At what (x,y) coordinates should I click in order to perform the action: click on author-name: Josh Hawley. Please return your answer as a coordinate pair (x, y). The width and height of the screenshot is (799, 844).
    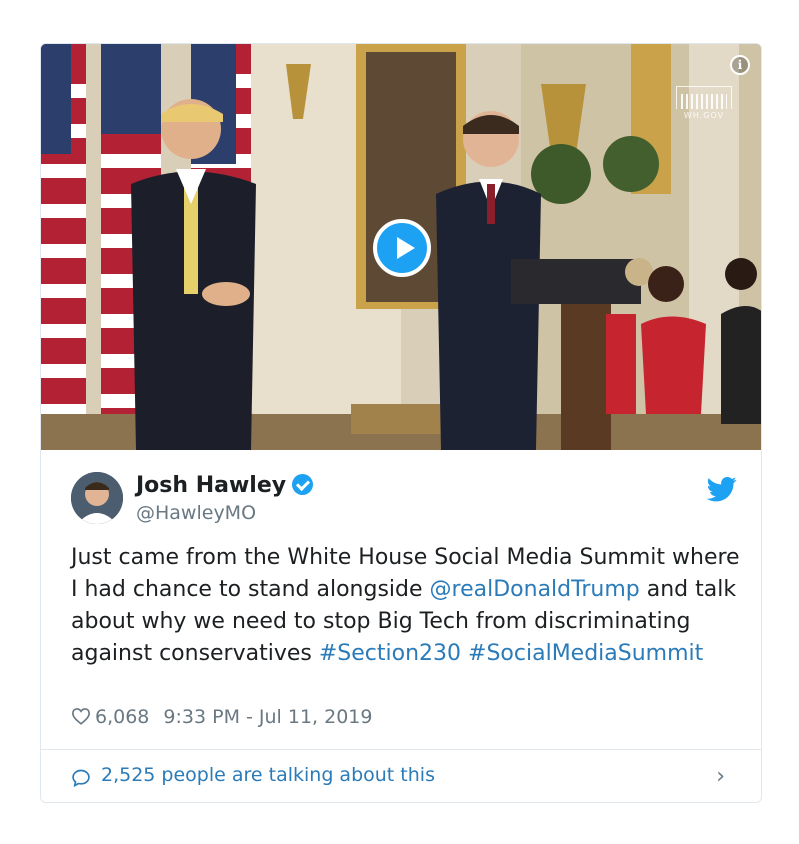
    Looking at the image, I should click on (225, 485).